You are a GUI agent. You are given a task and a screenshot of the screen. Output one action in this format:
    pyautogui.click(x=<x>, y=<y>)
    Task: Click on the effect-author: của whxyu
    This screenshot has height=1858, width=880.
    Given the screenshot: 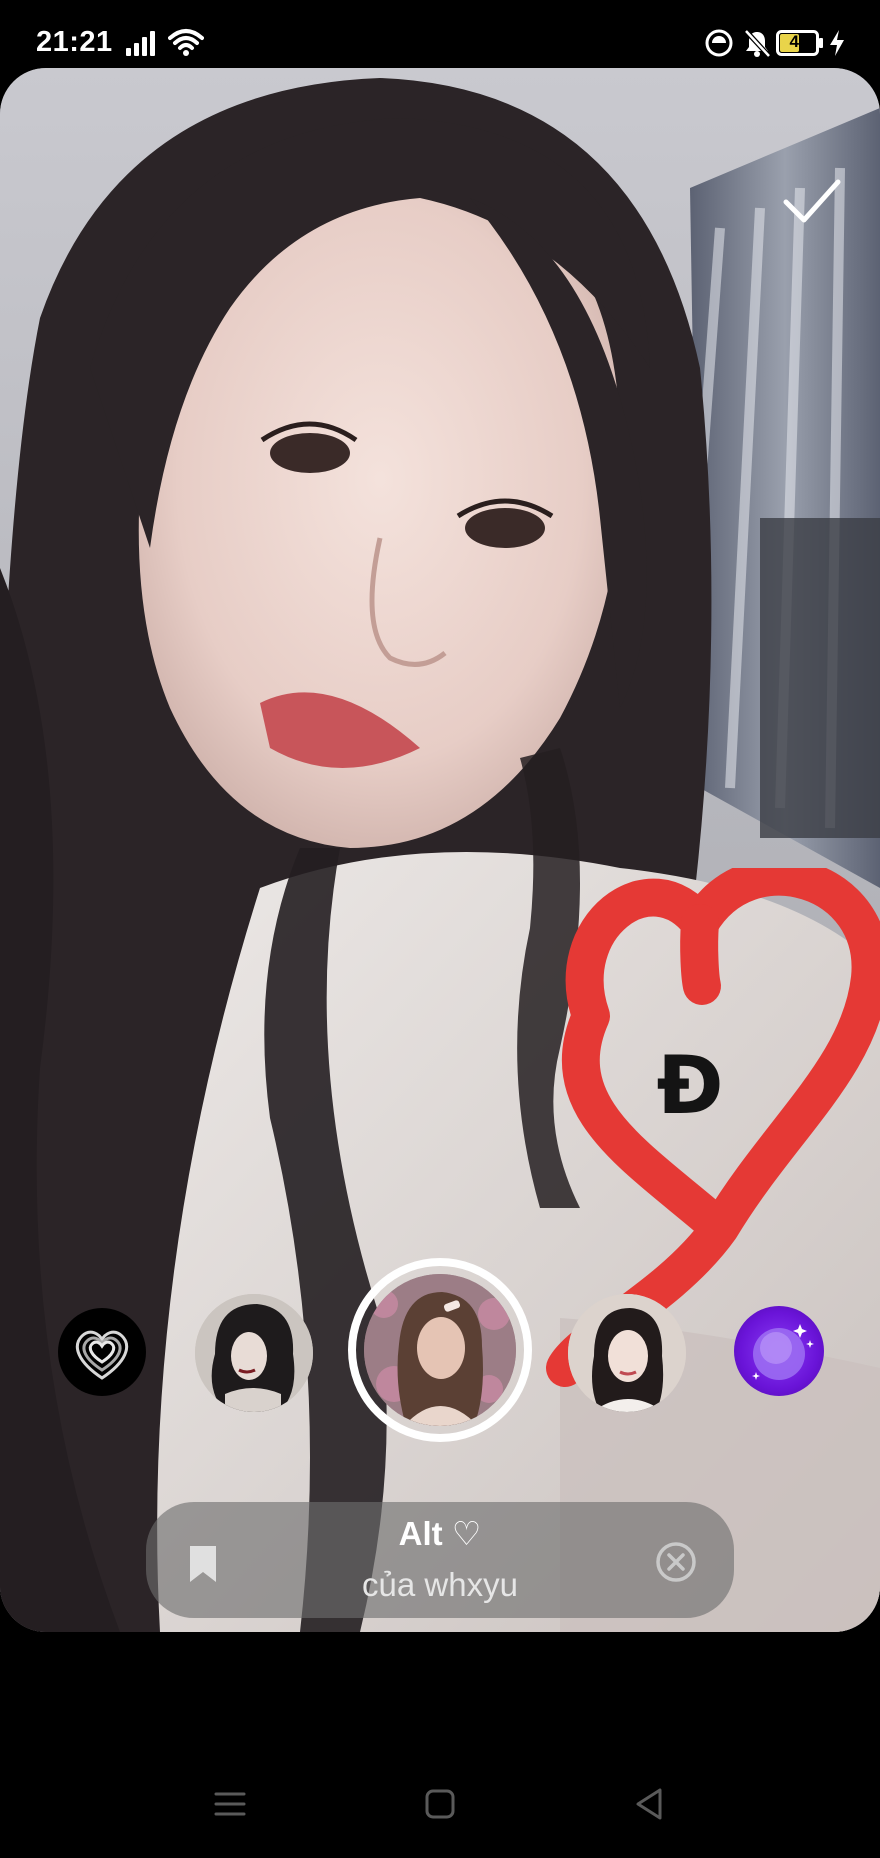 What is the action you would take?
    pyautogui.click(x=440, y=1584)
    